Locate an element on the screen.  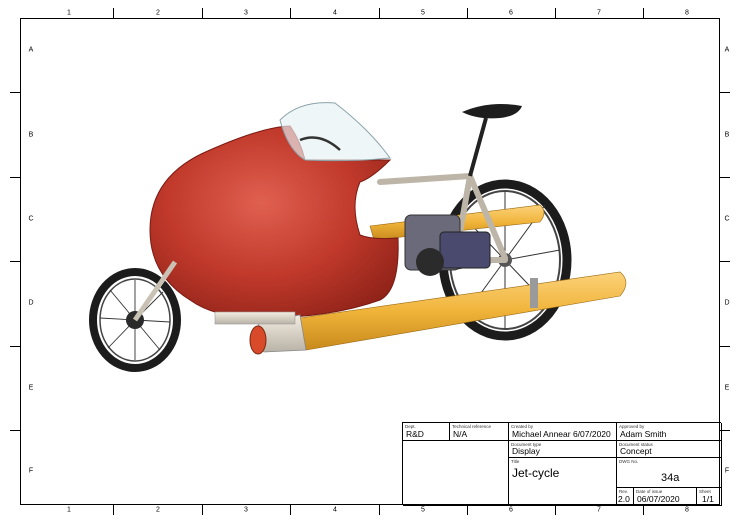
seat-post is located at coordinates (478, 147).